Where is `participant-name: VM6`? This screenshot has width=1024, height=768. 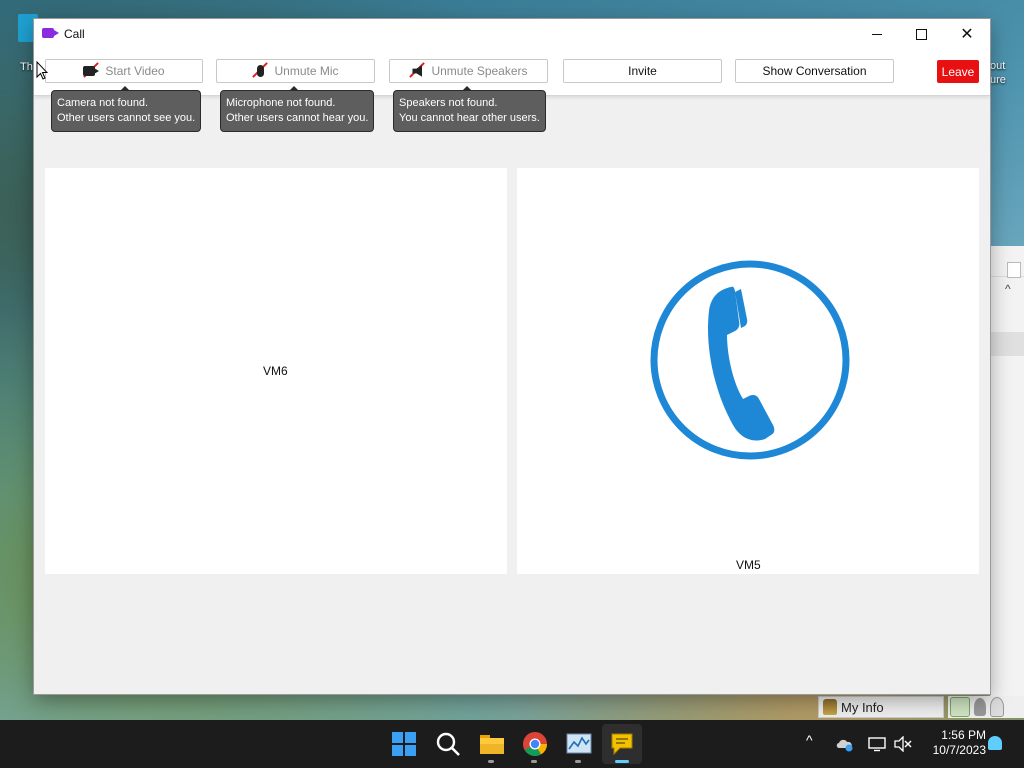
participant-name: VM6 is located at coordinates (275, 371).